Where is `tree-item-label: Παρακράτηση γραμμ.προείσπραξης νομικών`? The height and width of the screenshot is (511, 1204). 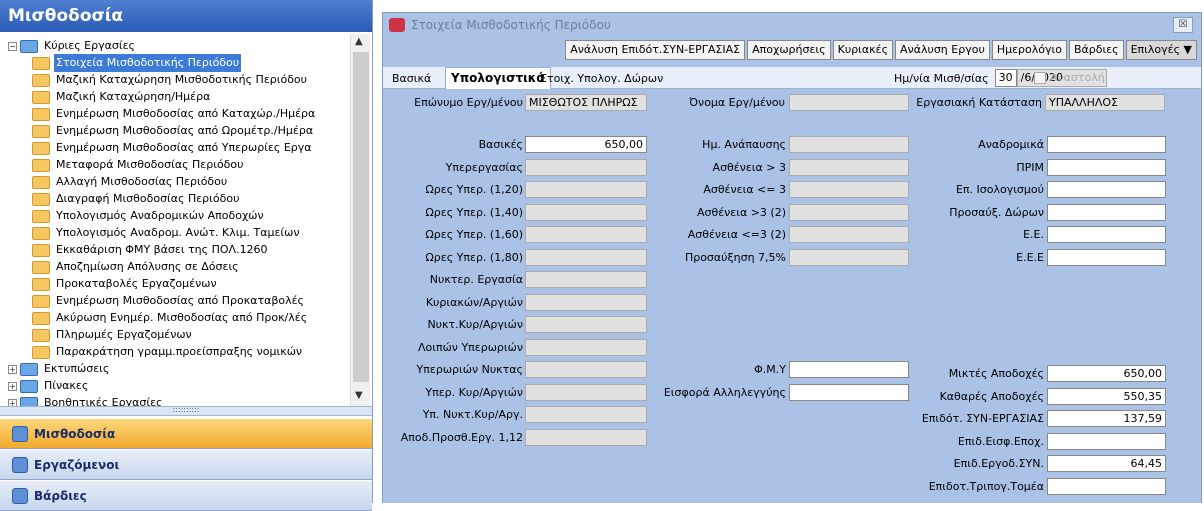
tree-item-label: Παρακράτηση γραμμ.προείσπραξης νομικών is located at coordinates (179, 351).